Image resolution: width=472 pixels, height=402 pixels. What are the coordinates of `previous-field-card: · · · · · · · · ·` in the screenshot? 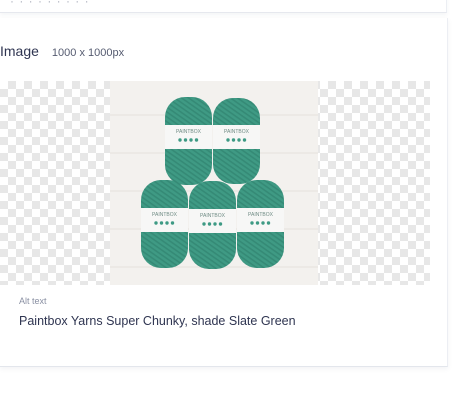 It's located at (223, 6).